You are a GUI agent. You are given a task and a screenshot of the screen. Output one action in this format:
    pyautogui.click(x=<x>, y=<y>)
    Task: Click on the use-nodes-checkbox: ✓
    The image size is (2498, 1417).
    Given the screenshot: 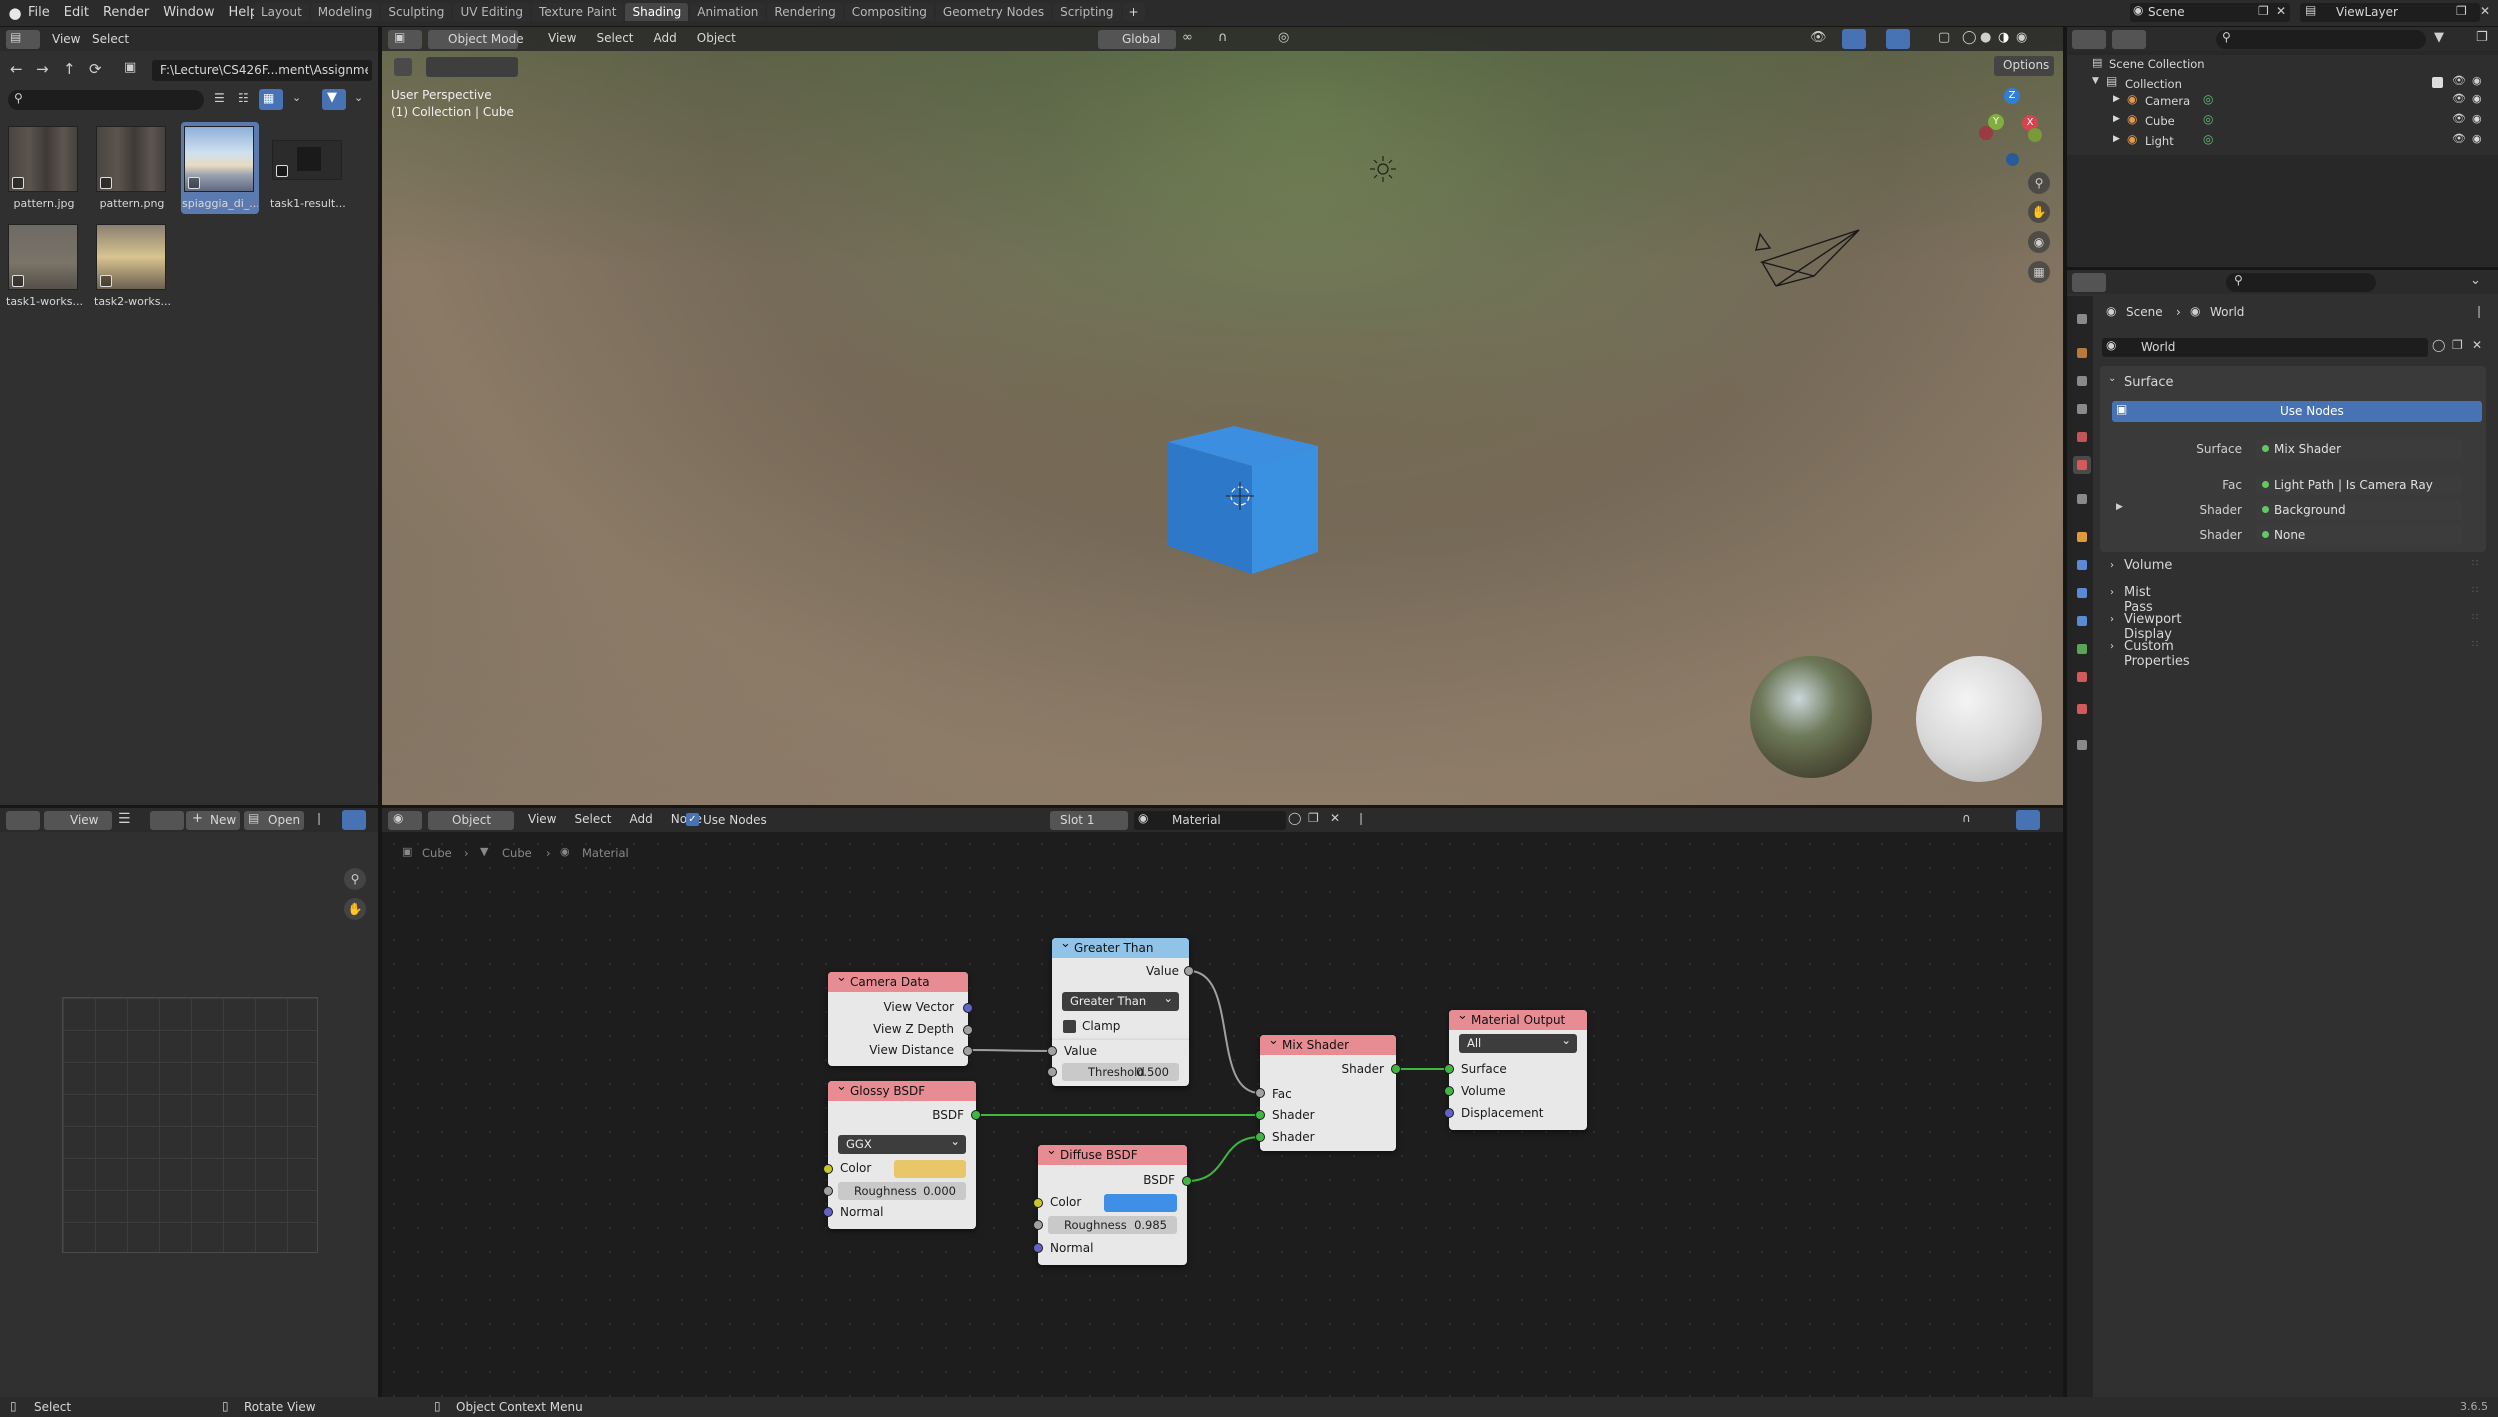 What is the action you would take?
    pyautogui.click(x=692, y=819)
    